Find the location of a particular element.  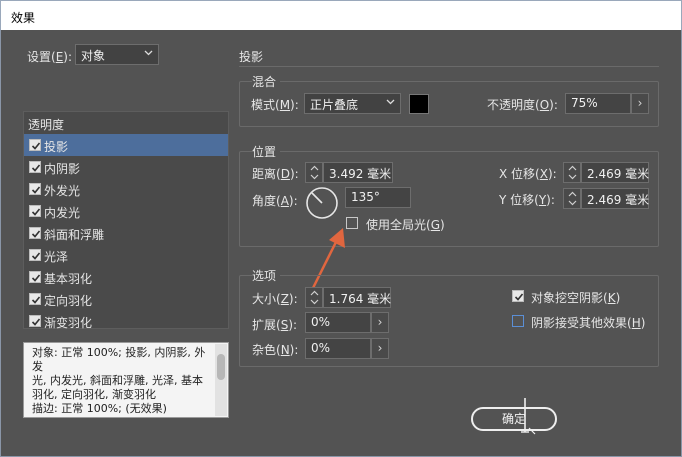

y-offset-label: Y 位移(Y): is located at coordinates (527, 200).